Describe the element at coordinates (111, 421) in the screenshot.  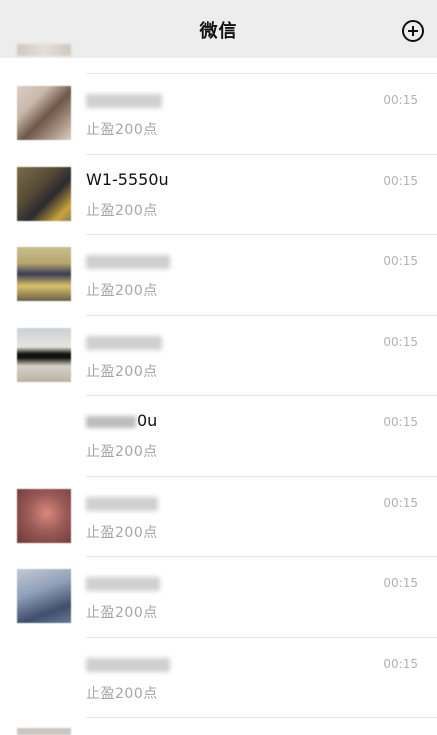
I see `name-mask` at that location.